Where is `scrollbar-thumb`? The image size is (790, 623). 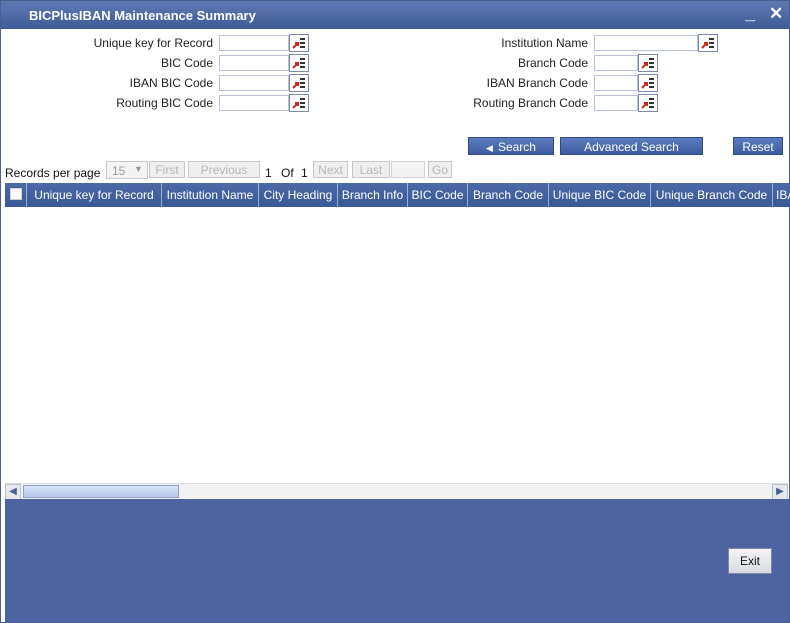
scrollbar-thumb is located at coordinates (101, 491).